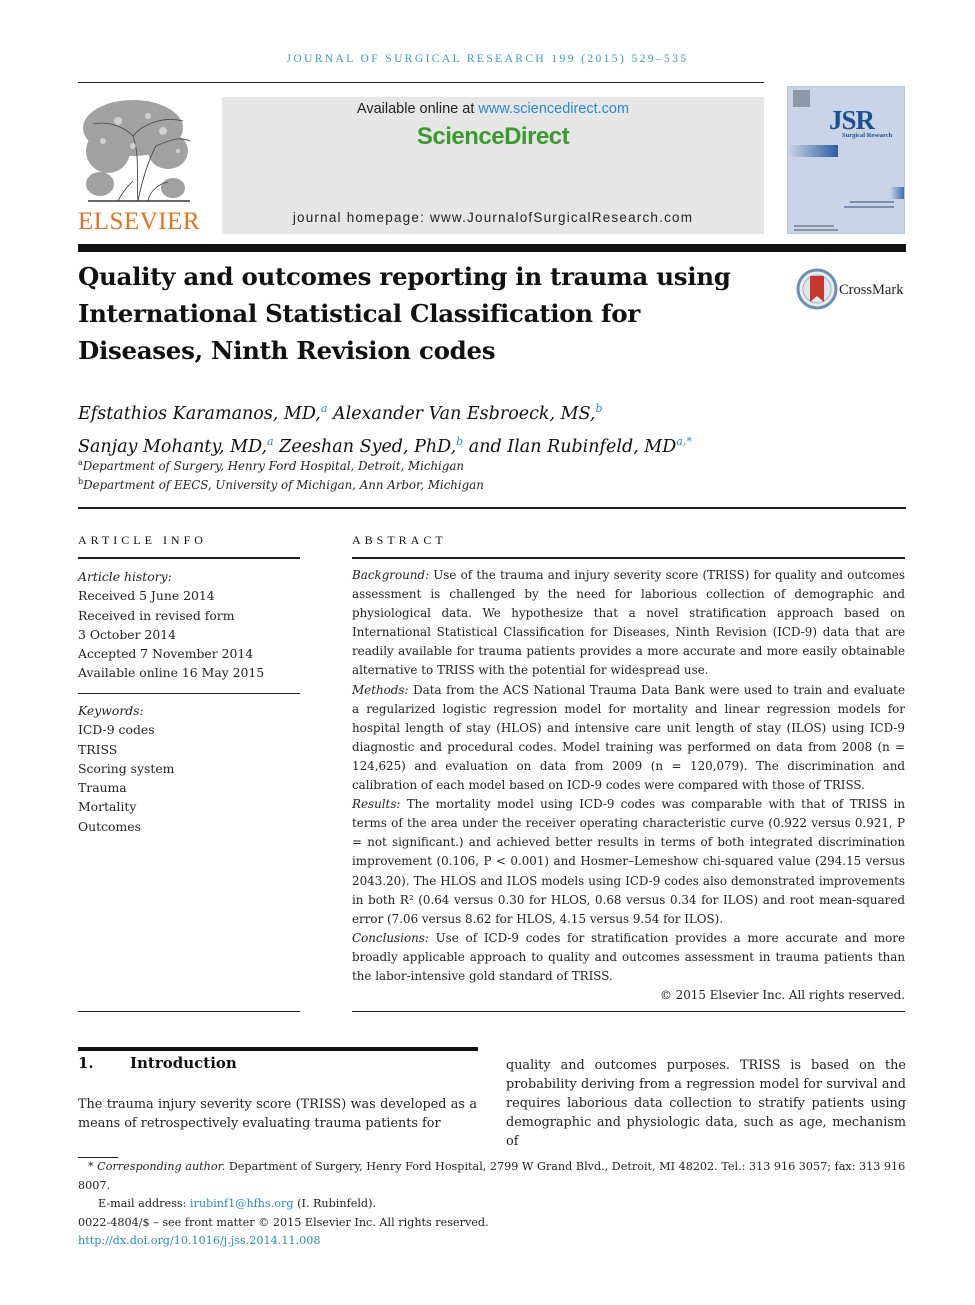 The width and height of the screenshot is (975, 1305). I want to click on affiliation-marker: a,*, so click(684, 441).